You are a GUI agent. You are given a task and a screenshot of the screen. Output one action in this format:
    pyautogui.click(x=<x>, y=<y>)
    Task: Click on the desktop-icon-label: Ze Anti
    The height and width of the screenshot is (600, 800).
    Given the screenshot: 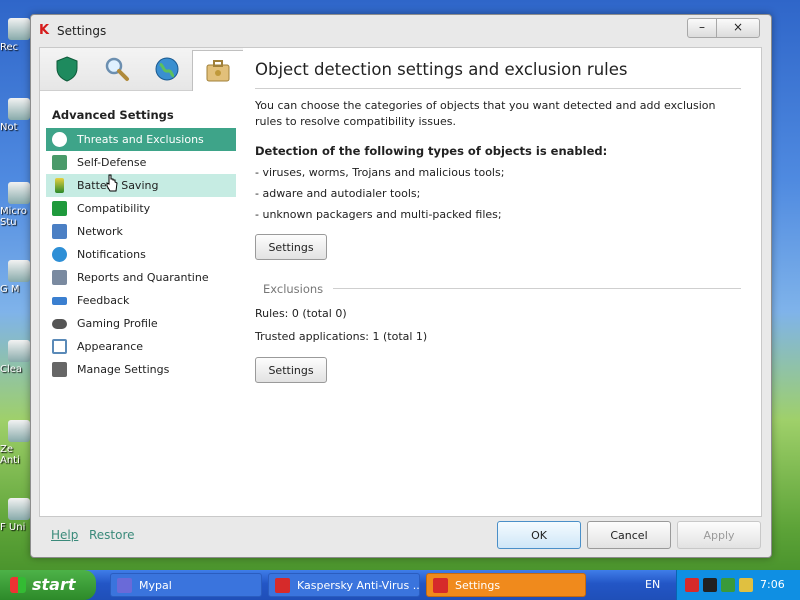 What is the action you would take?
    pyautogui.click(x=10, y=455)
    